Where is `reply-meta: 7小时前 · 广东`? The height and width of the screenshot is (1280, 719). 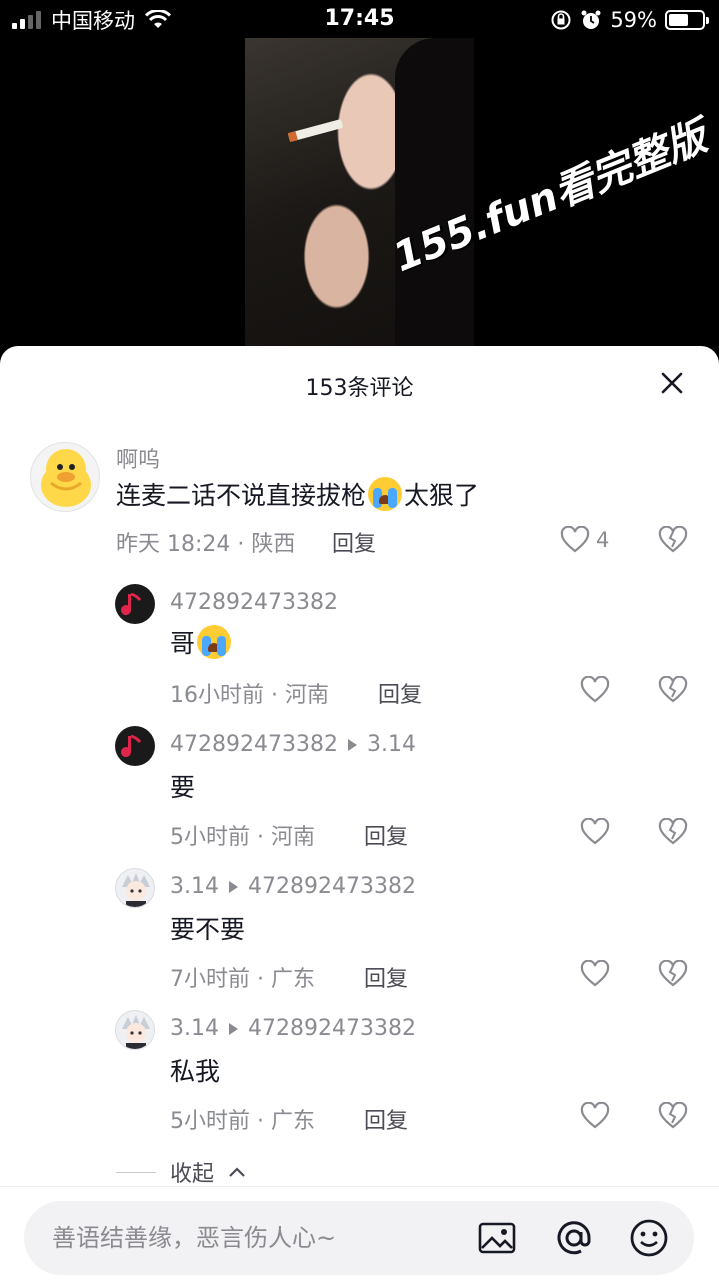
reply-meta: 7小时前 · 广东 is located at coordinates (242, 979).